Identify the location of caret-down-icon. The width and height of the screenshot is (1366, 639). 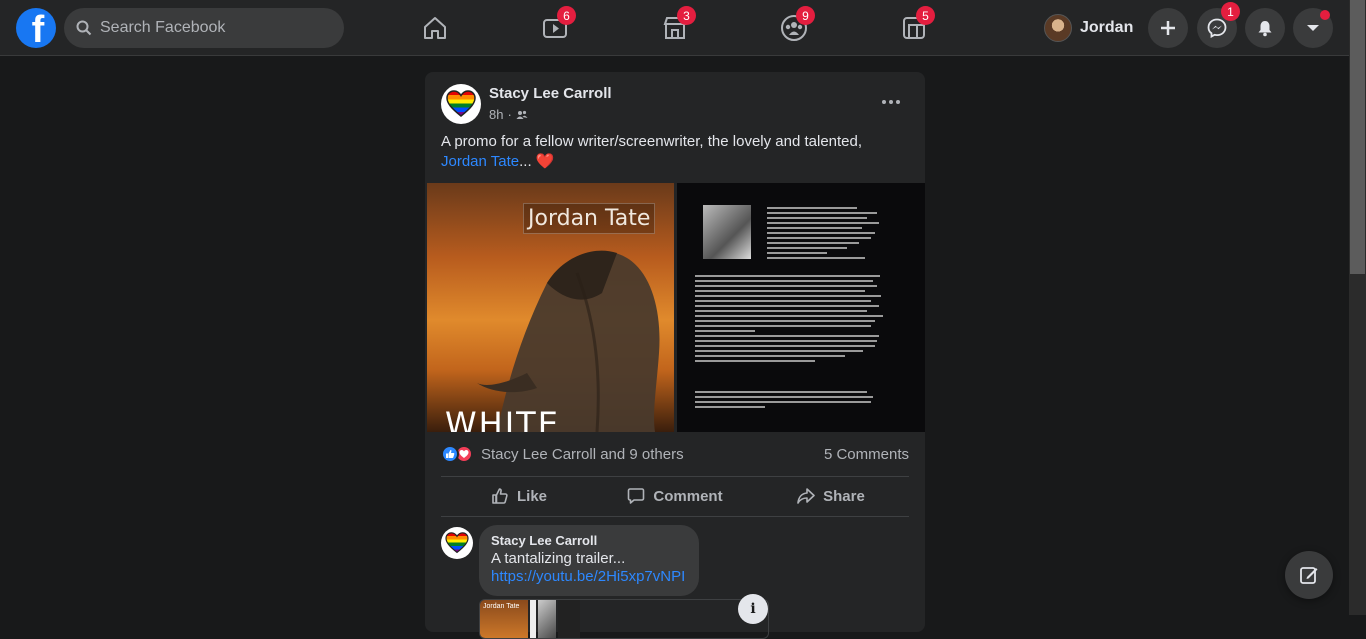
(1313, 28).